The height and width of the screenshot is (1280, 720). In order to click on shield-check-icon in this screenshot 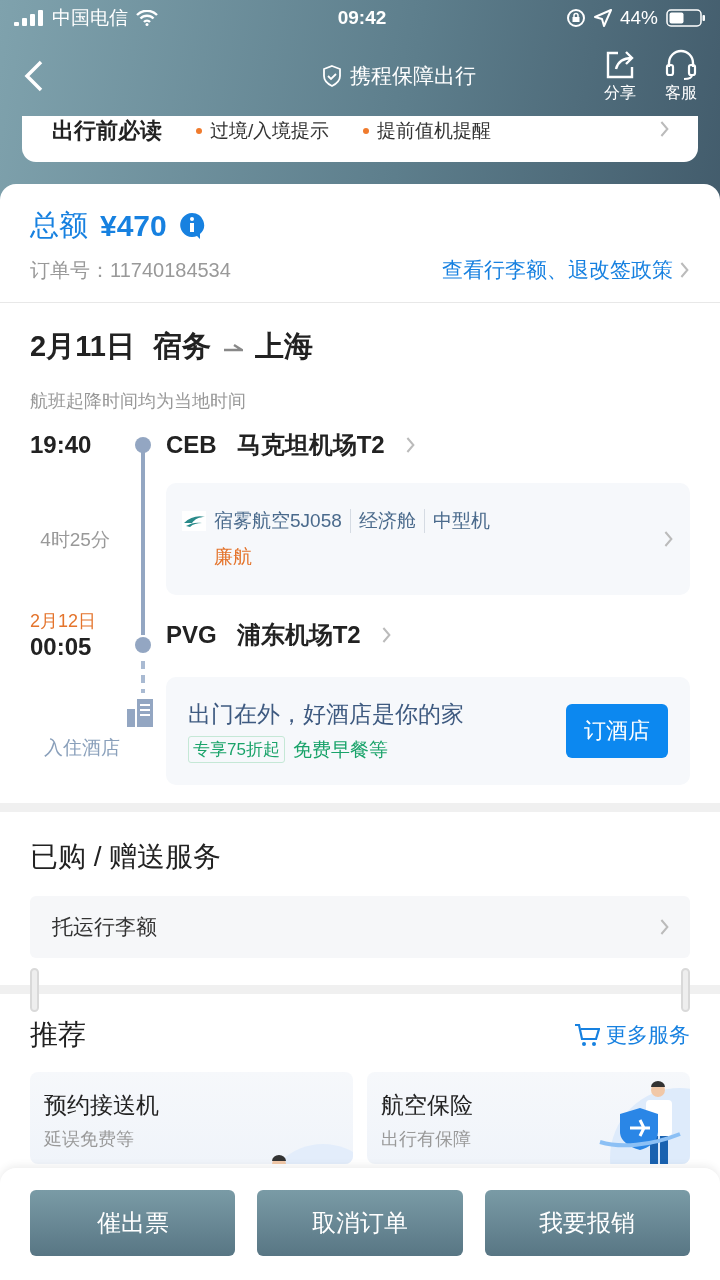, I will do `click(332, 76)`.